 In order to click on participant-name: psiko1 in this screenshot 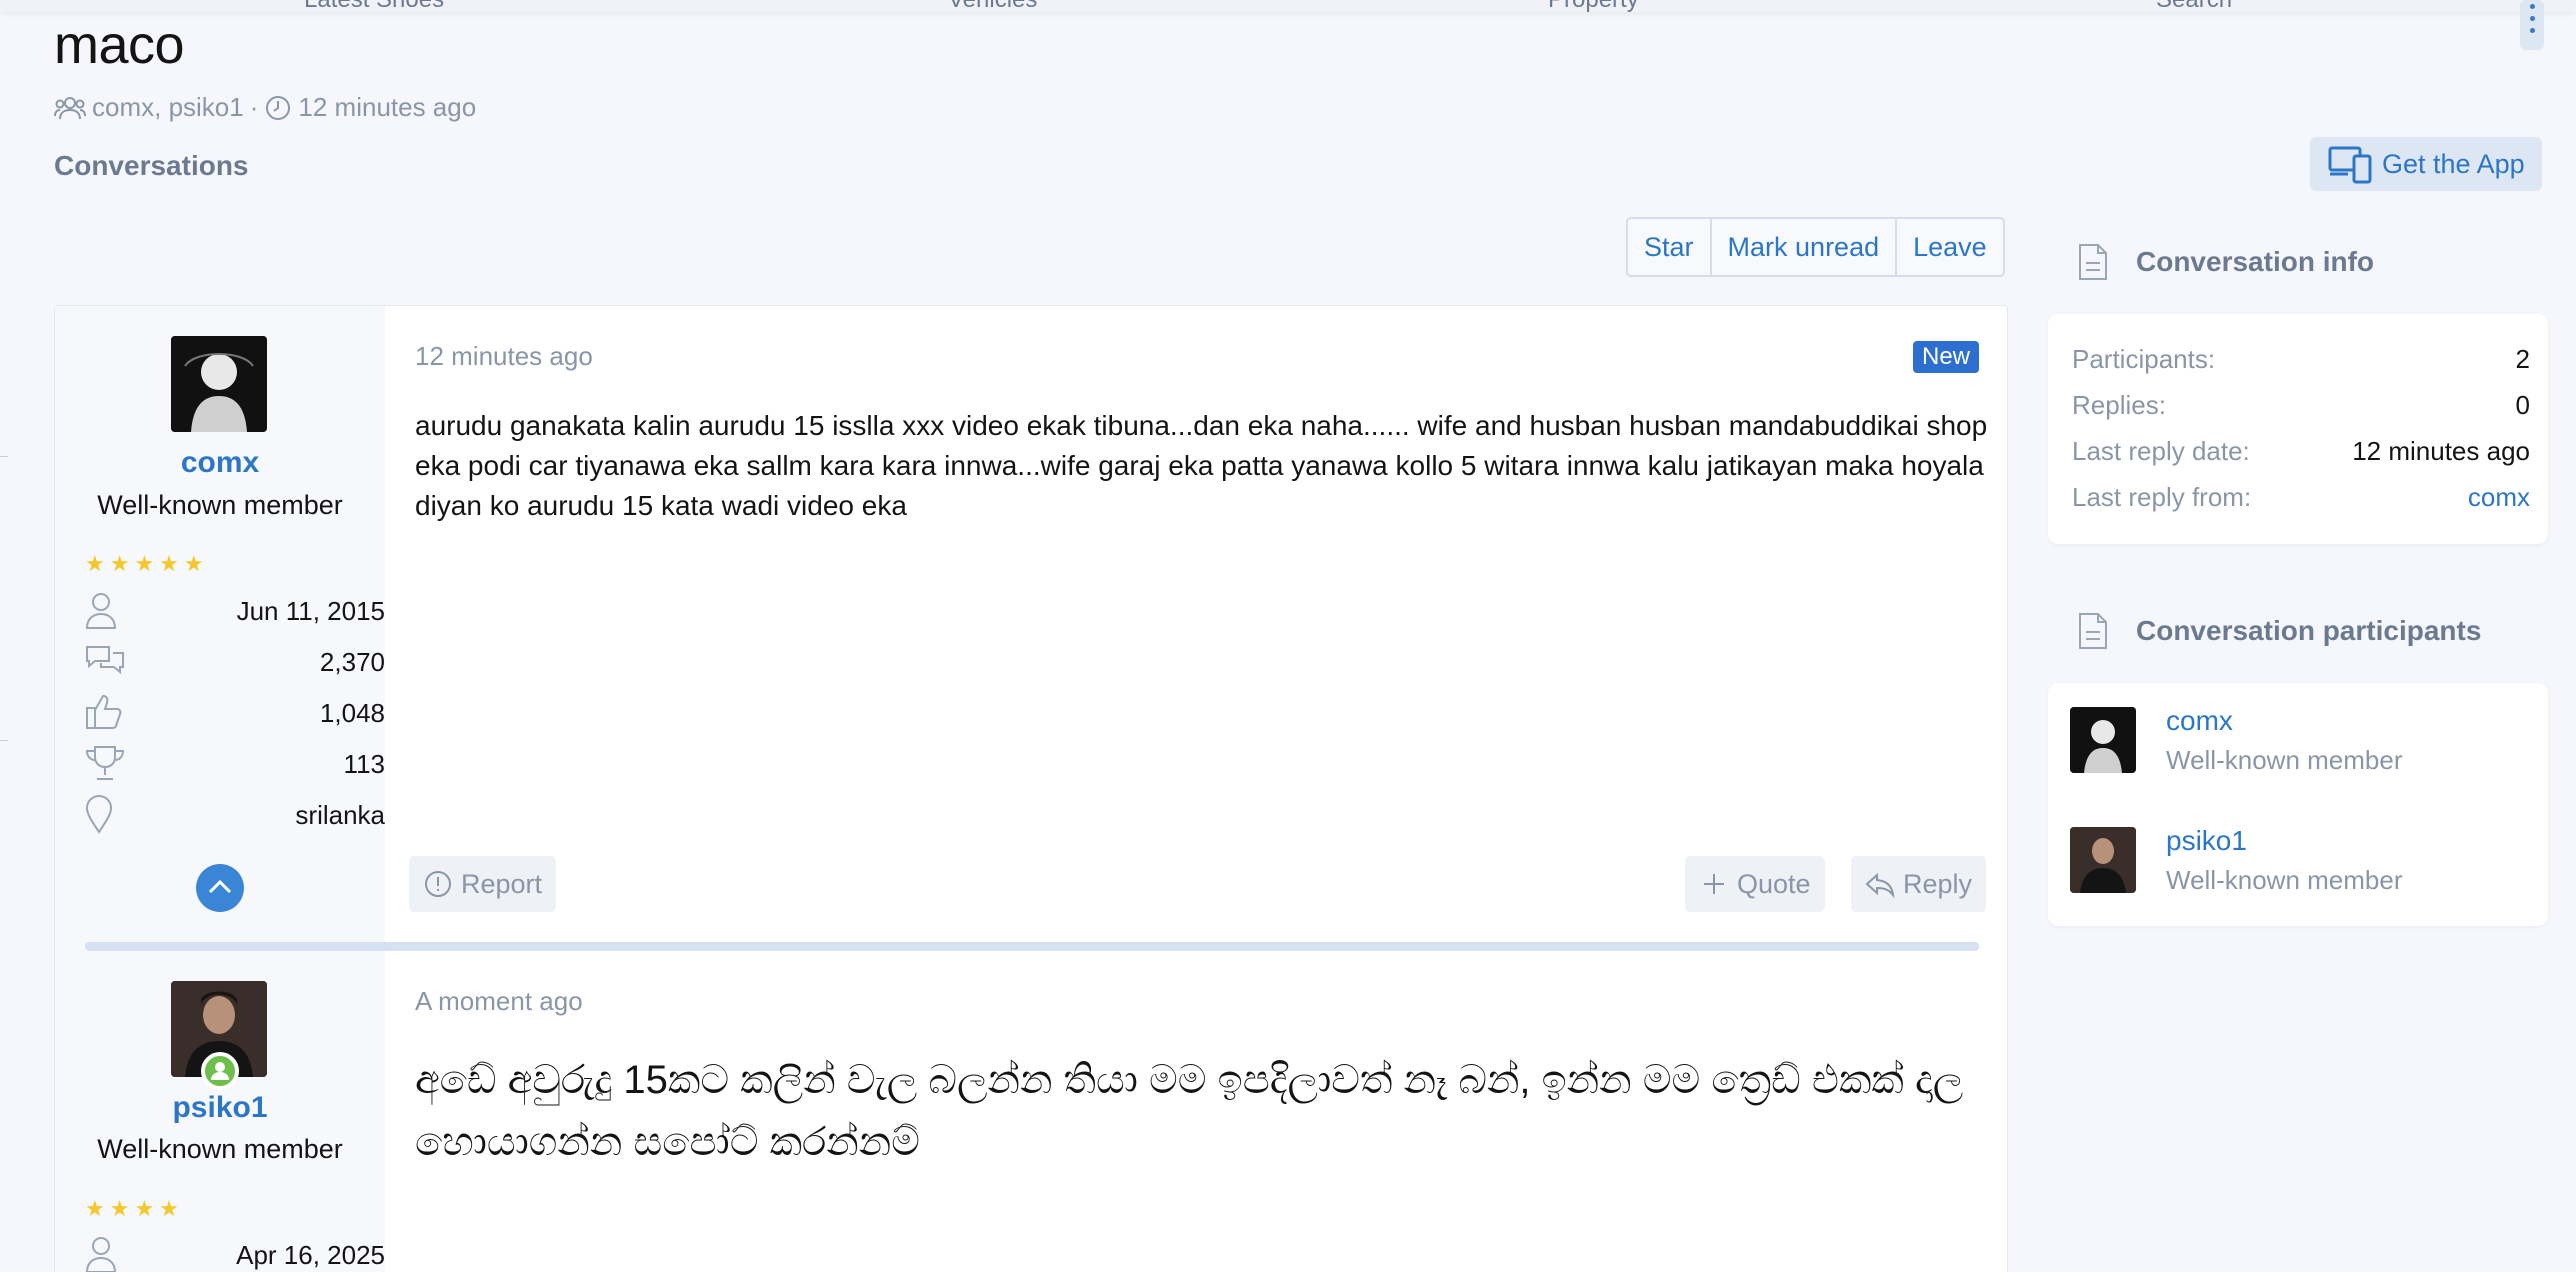, I will do `click(2206, 841)`.